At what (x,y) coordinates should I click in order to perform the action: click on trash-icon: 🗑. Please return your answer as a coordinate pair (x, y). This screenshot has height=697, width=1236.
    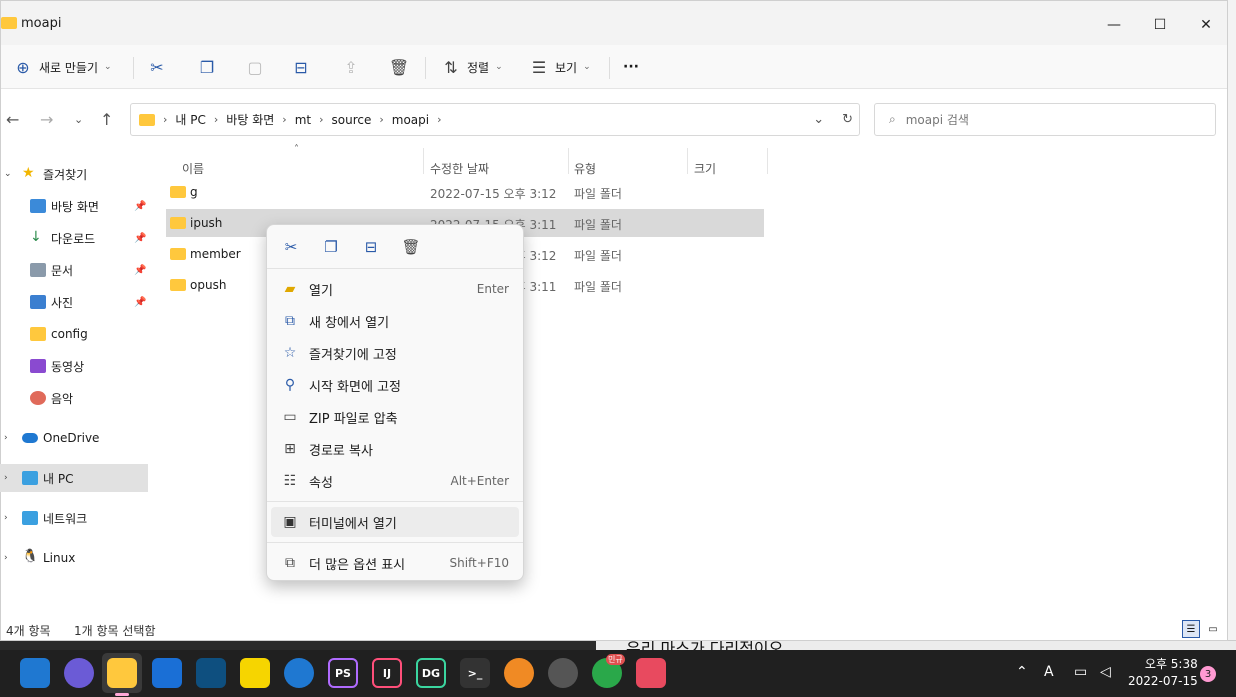
    Looking at the image, I should click on (411, 247).